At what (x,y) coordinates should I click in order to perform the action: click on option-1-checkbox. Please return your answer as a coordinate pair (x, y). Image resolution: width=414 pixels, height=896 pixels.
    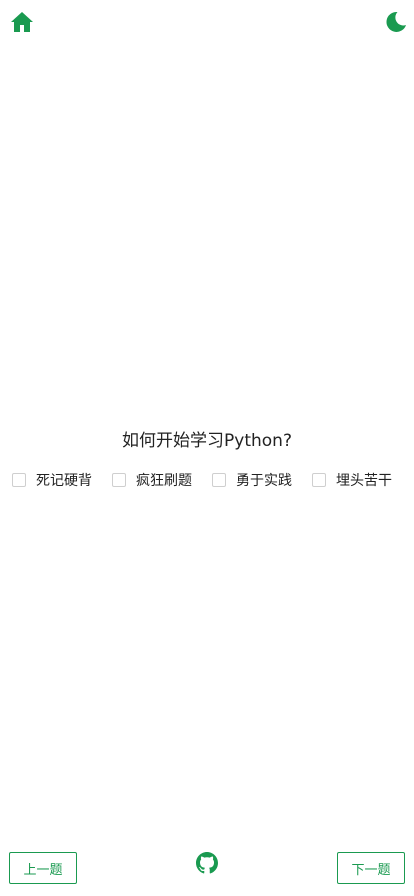
    Looking at the image, I should click on (19, 480).